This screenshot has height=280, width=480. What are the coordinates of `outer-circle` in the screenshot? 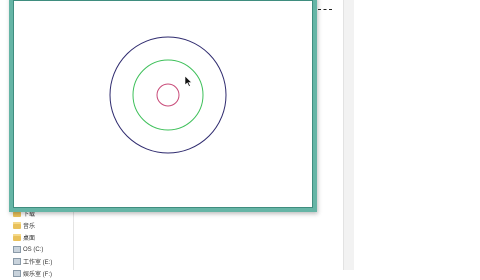 It's located at (168, 95).